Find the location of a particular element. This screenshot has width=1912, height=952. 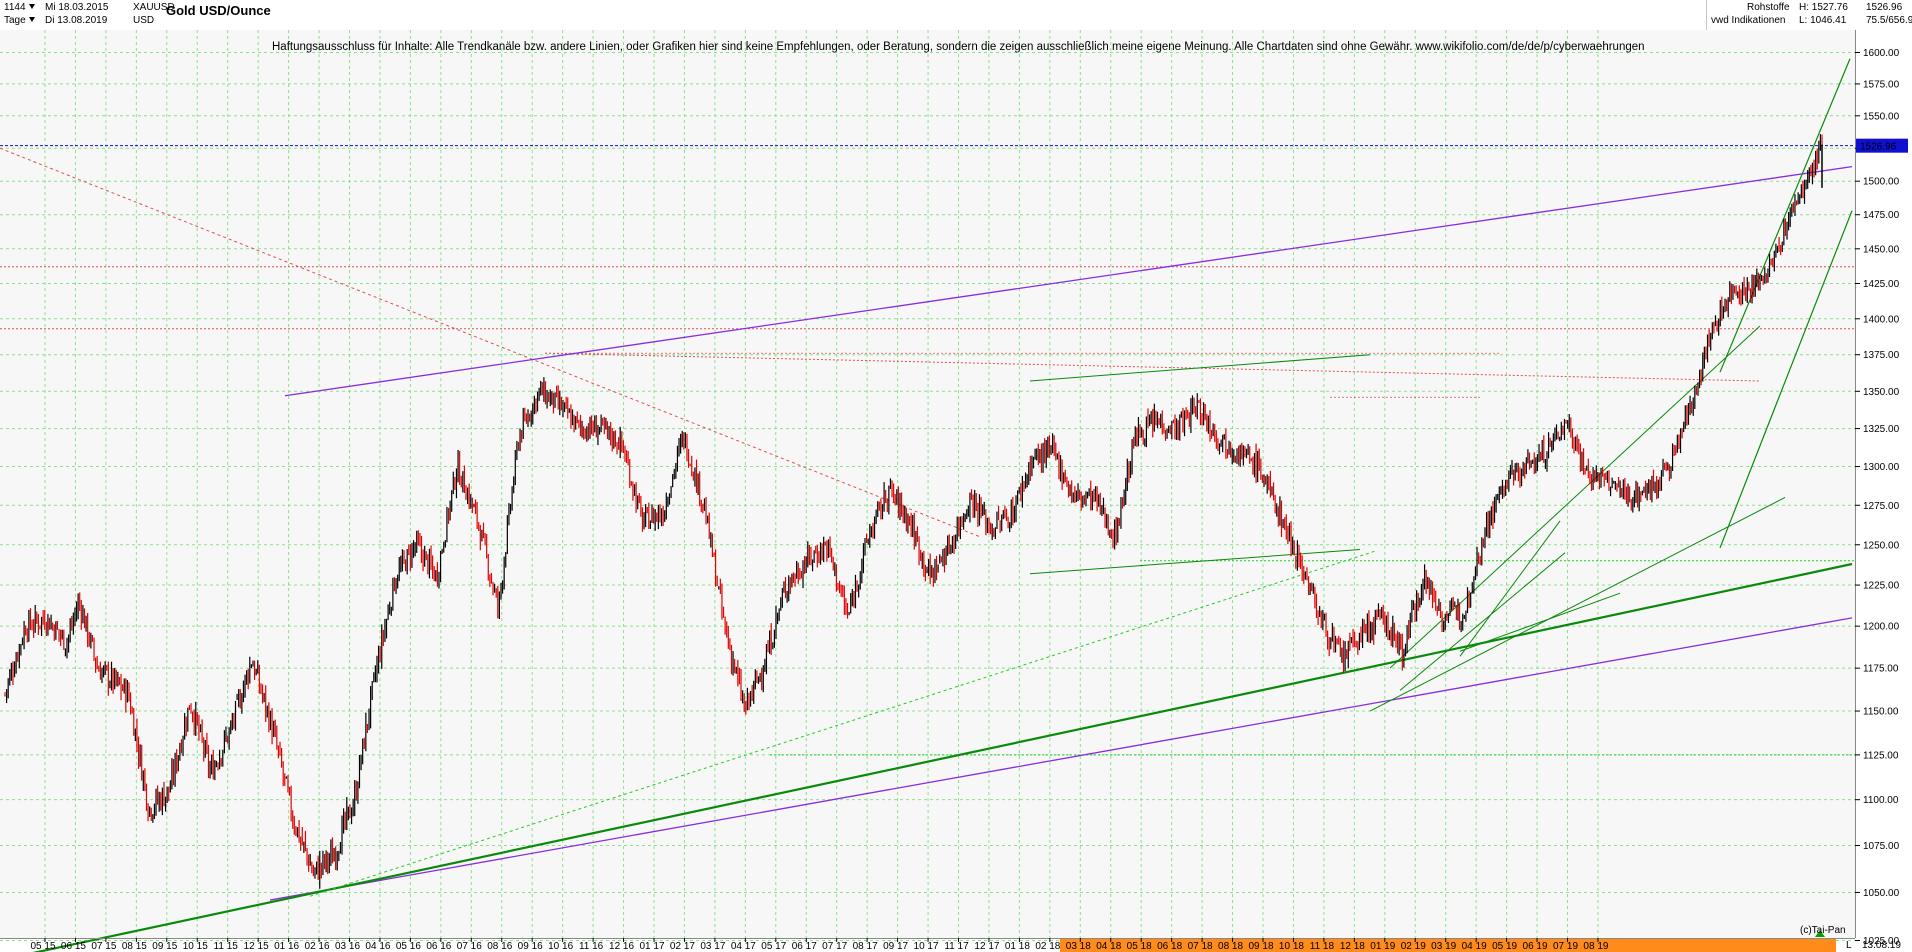

x-tick-label: 09 17 is located at coordinates (895, 946).